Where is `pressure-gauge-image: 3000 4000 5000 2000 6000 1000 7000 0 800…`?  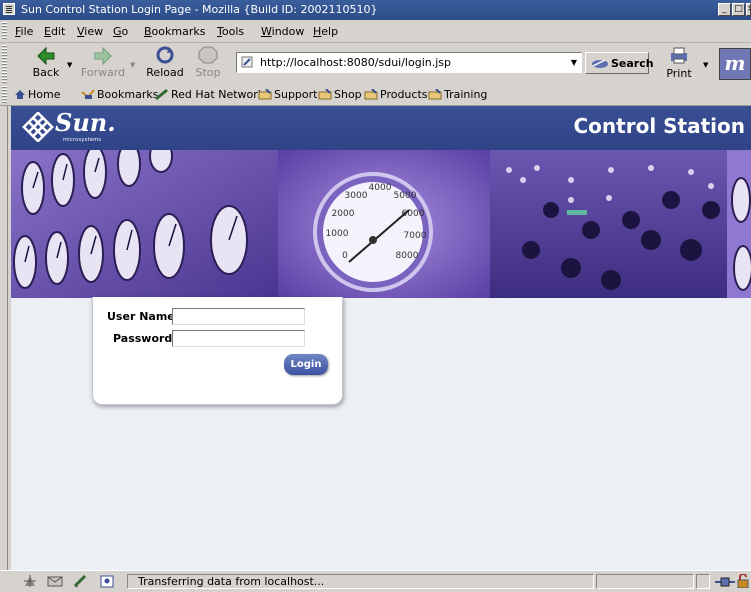
pressure-gauge-image: 3000 4000 5000 2000 6000 1000 7000 0 800… is located at coordinates (384, 224).